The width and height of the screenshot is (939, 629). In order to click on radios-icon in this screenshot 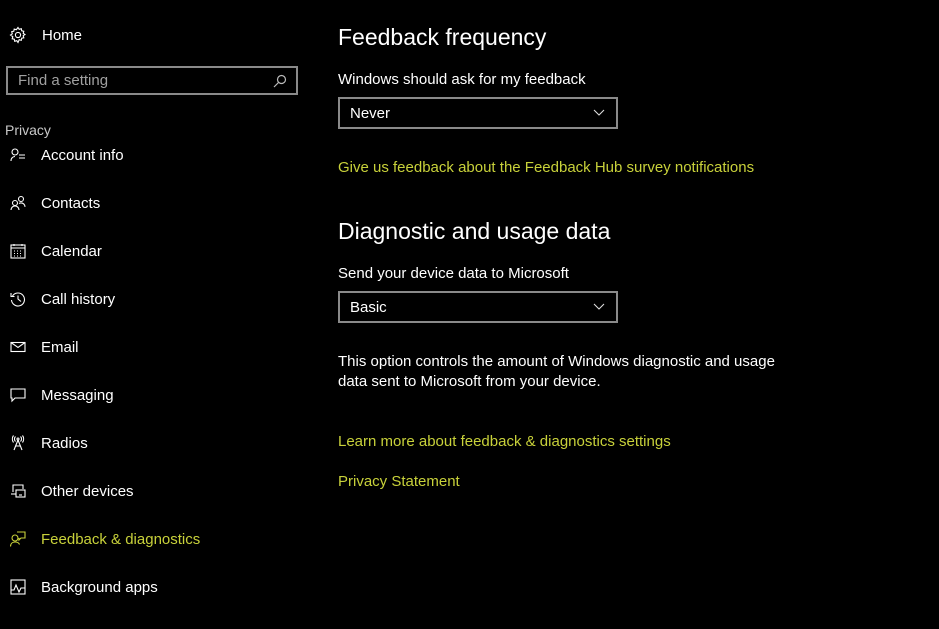, I will do `click(18, 443)`.